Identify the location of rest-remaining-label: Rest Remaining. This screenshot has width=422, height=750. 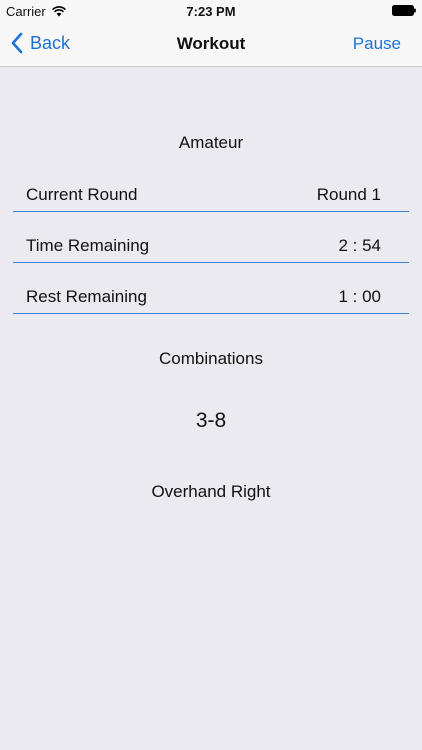
(86, 296).